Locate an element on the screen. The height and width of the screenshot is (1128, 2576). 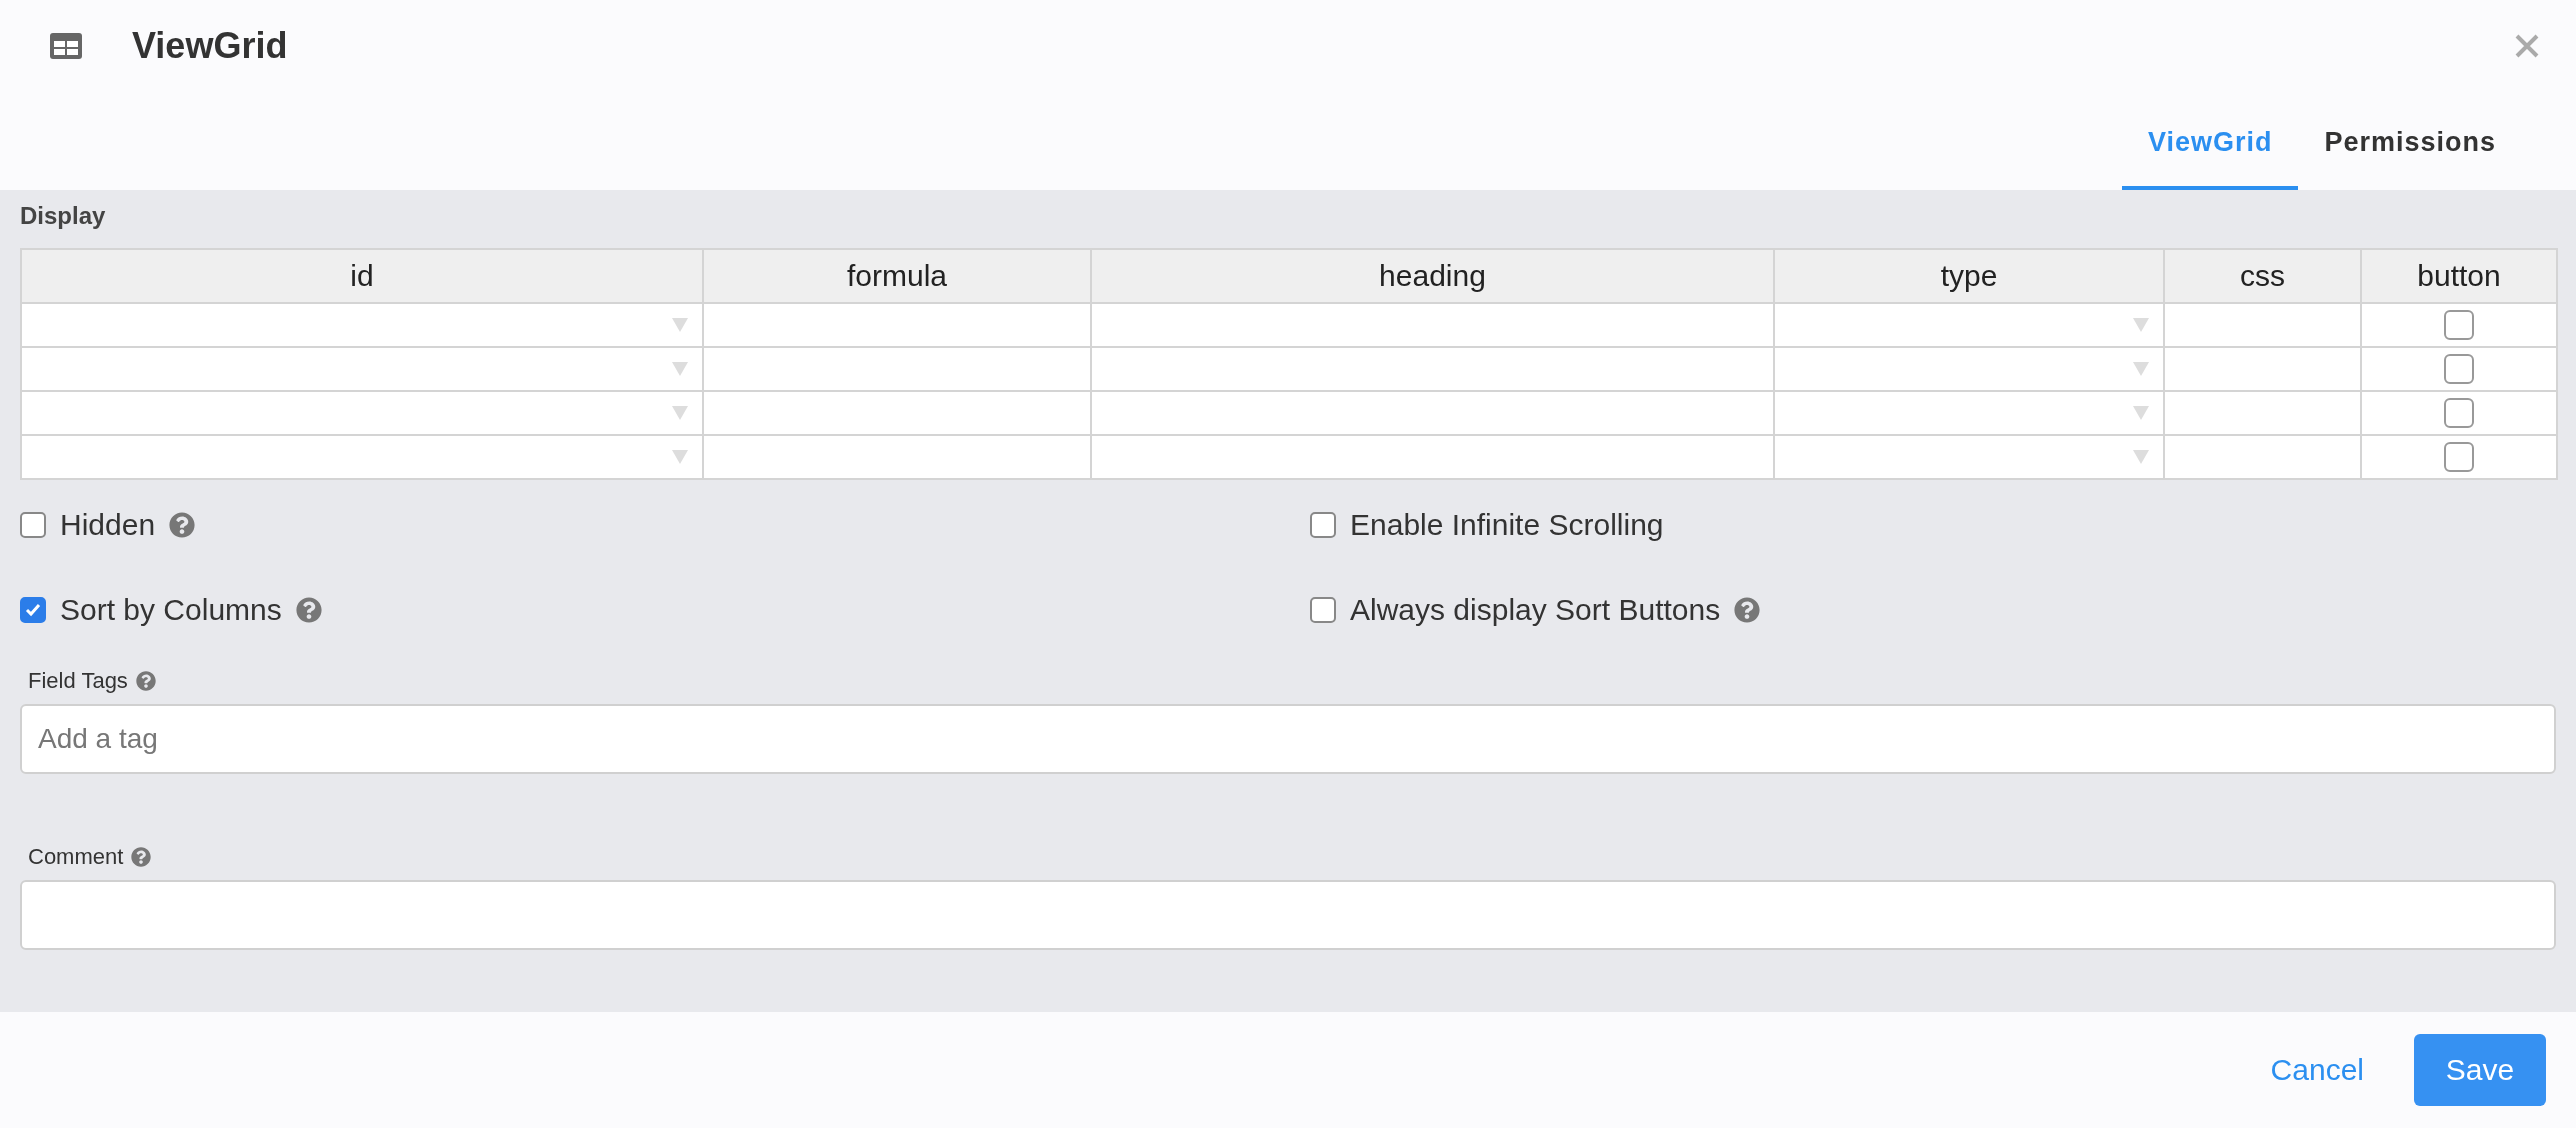
cancel-link: Cancel is located at coordinates (2317, 1070).